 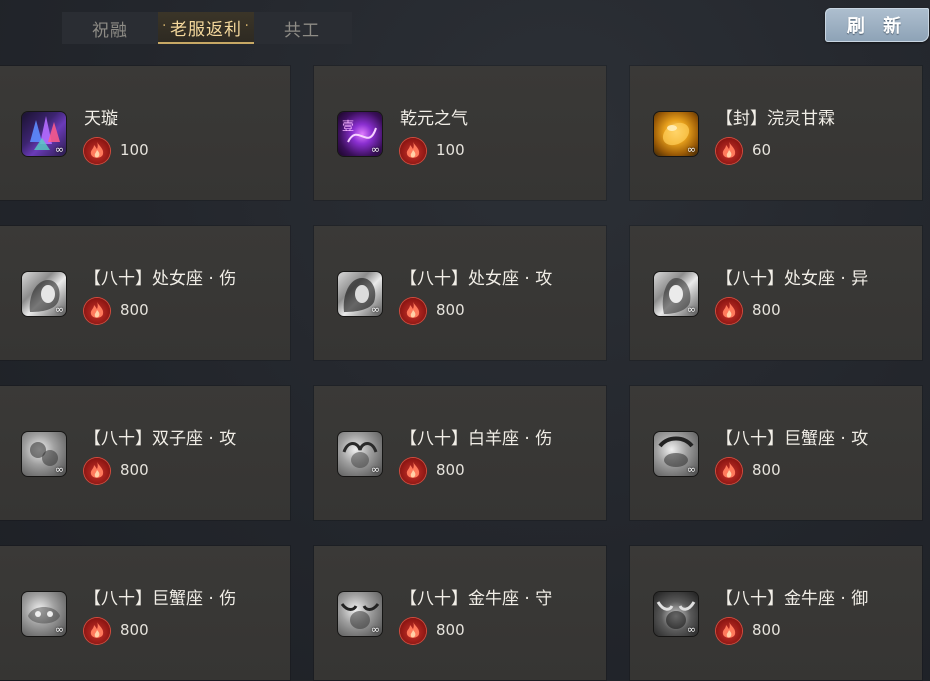 I want to click on item-name: 【八十】金牛座 · 御, so click(x=792, y=599).